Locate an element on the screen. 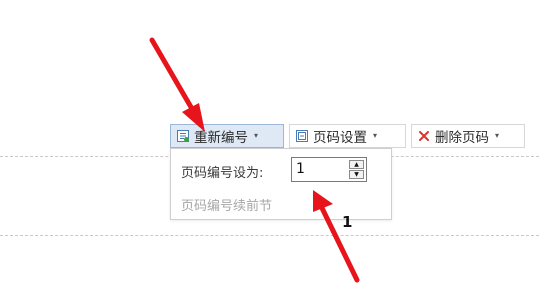  stepper-down-button: ▼ is located at coordinates (356, 174).